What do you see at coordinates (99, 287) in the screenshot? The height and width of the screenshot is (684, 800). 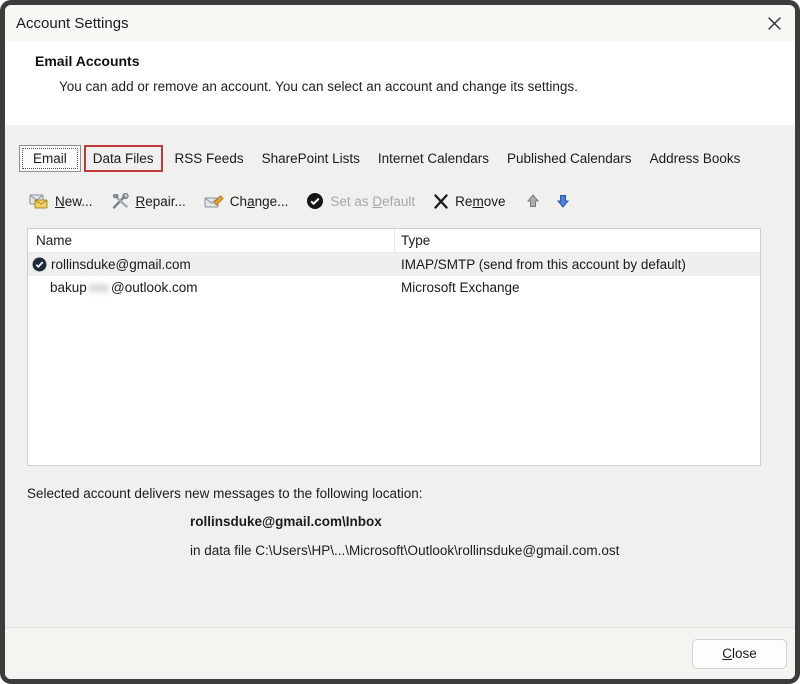 I see `redacted-text: xxx` at bounding box center [99, 287].